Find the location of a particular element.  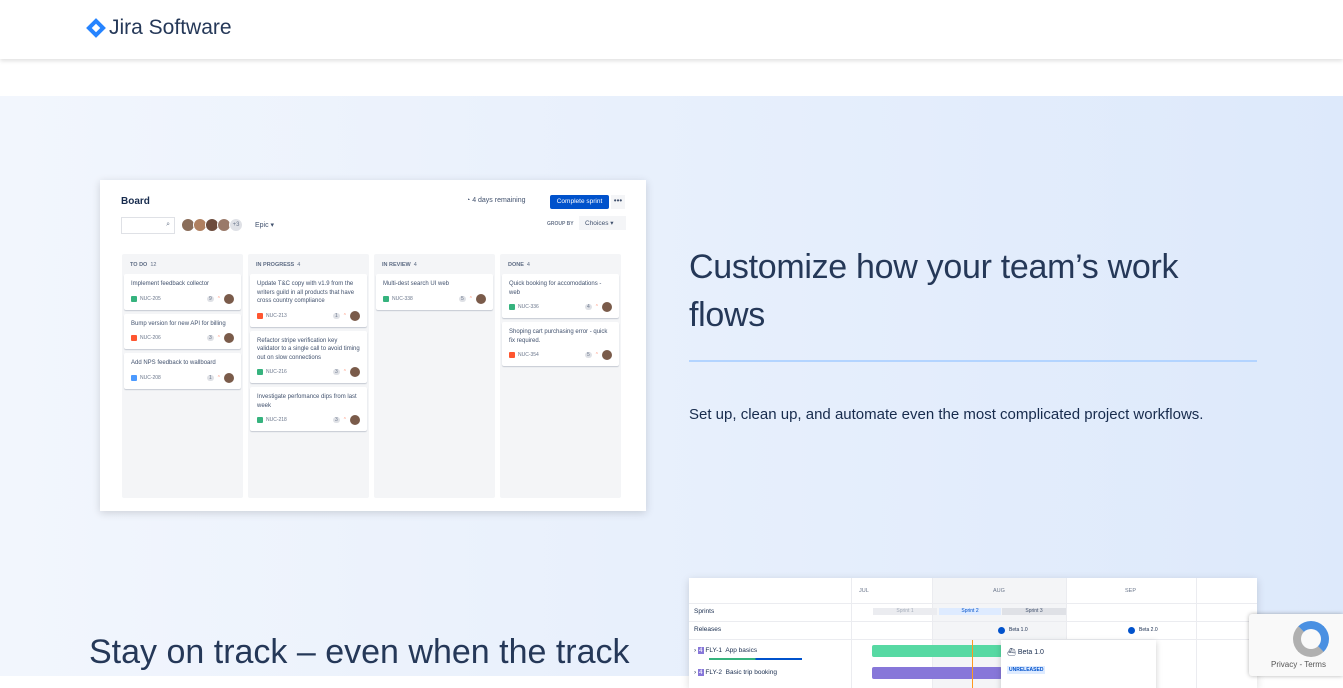

jira-logo: Jira Software is located at coordinates (159, 28).